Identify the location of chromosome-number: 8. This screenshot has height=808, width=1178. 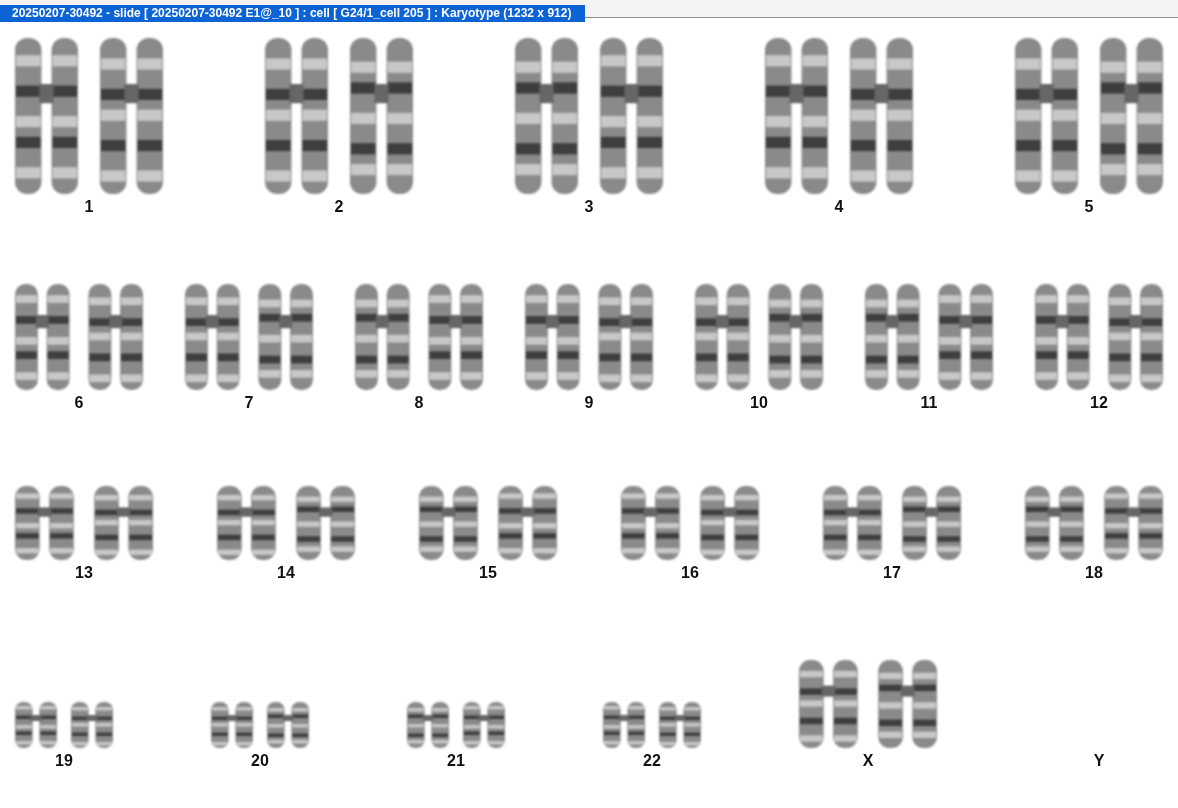
(419, 403).